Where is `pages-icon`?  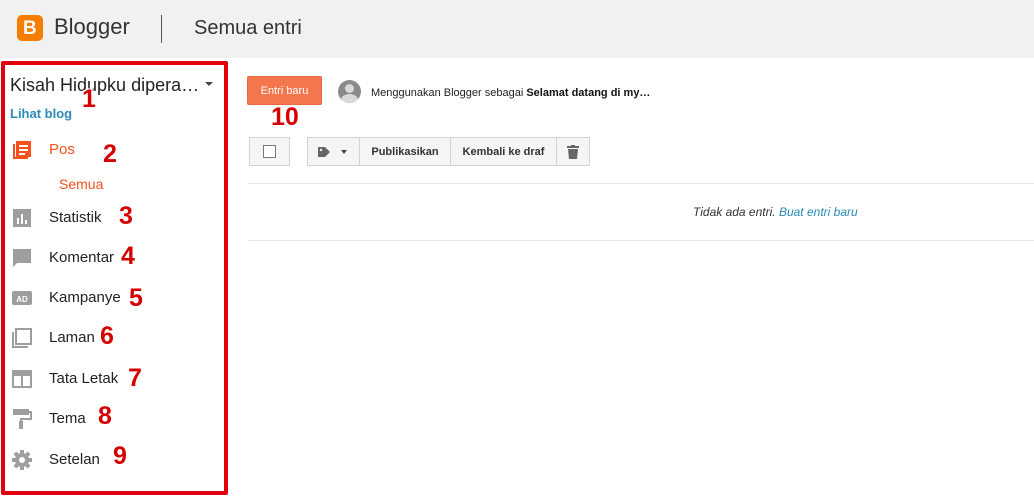
pages-icon is located at coordinates (22, 338).